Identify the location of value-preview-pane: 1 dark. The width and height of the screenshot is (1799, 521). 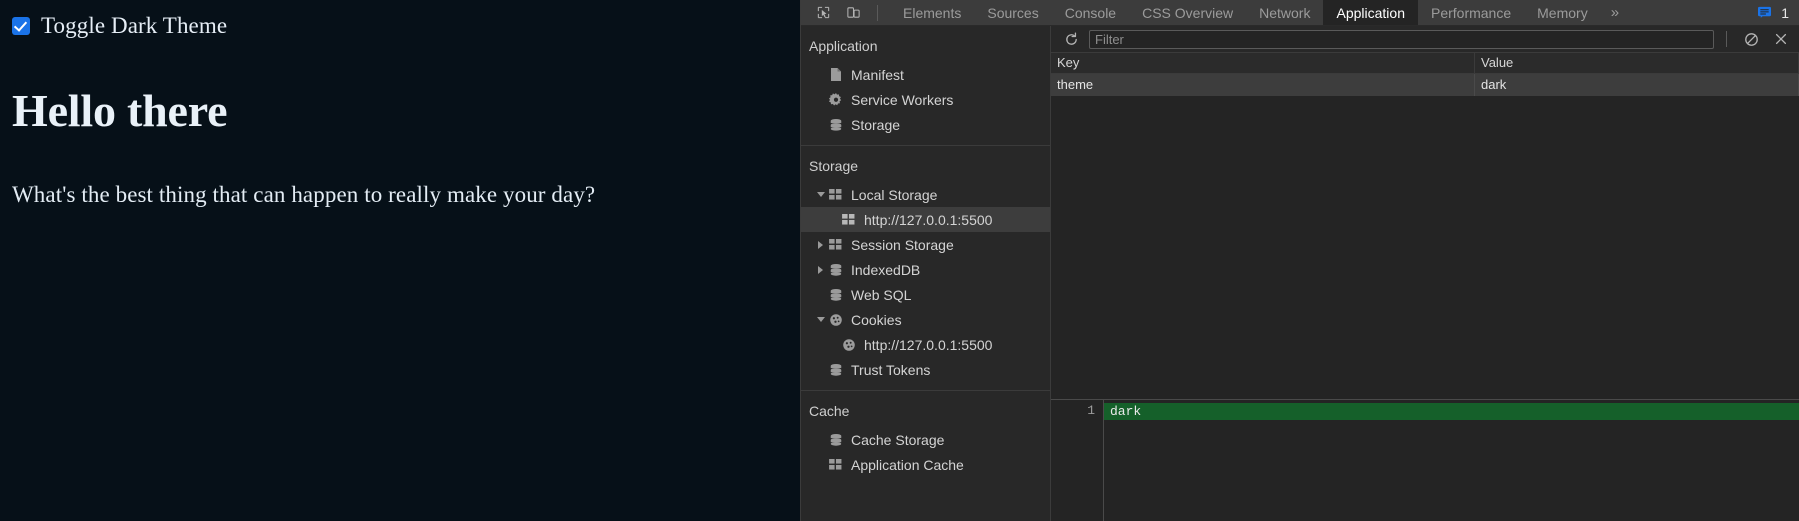
(1425, 460).